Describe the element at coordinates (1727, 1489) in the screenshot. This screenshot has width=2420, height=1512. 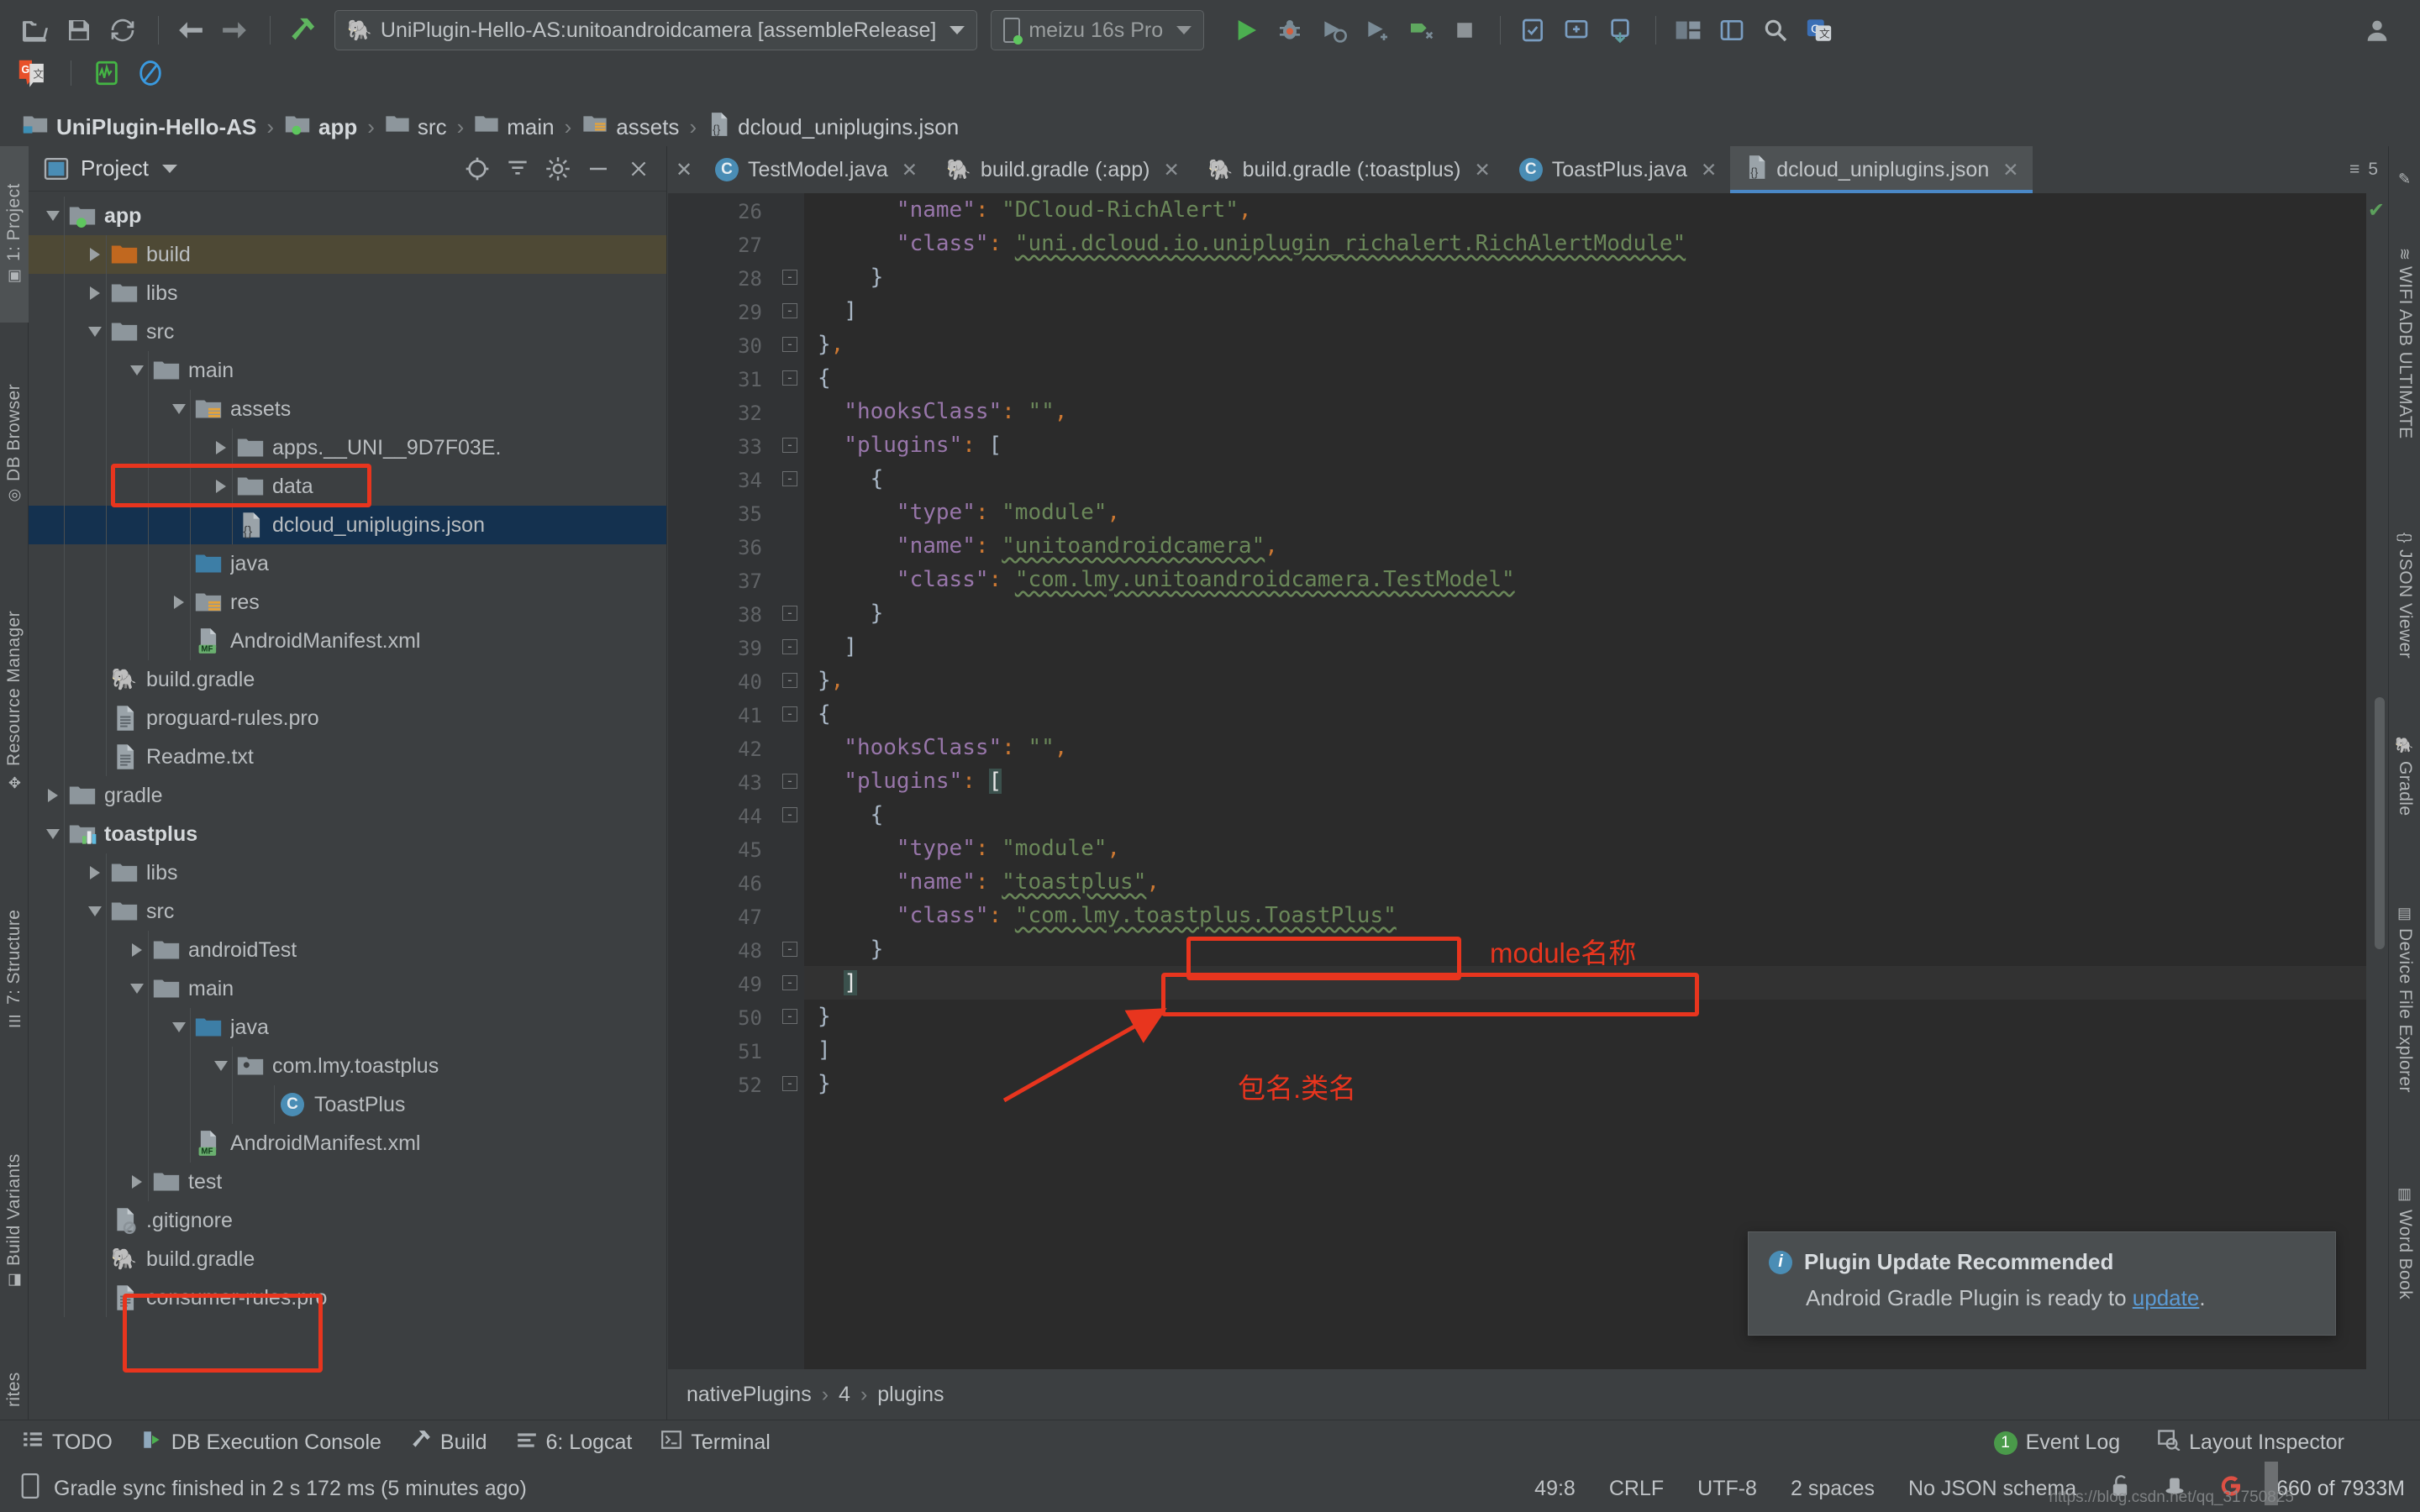
I see `encoding-indicator: UTF-8` at that location.